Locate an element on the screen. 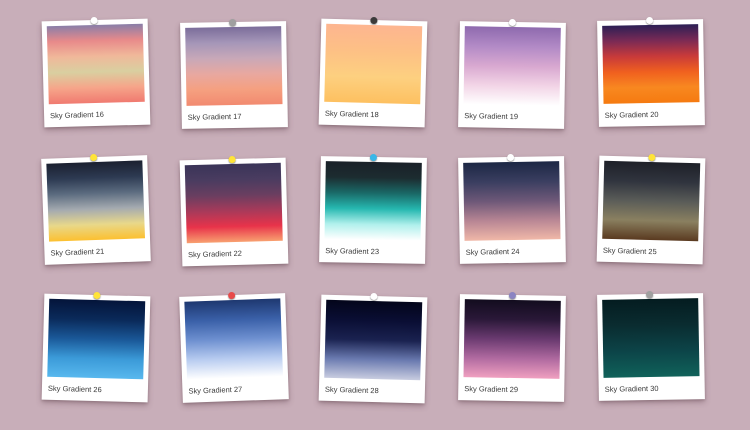  card-label: Sky Gradient 21 is located at coordinates (77, 252).